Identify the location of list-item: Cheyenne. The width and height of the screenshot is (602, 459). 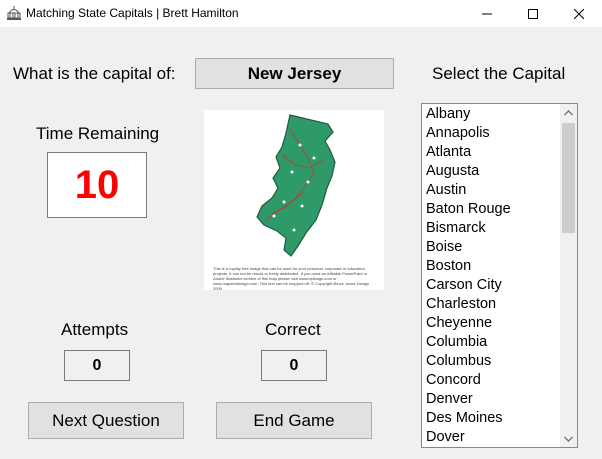
(491, 323).